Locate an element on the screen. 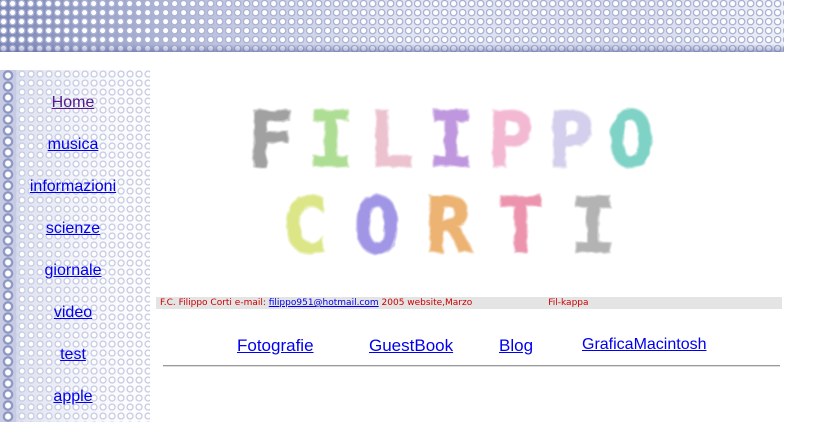 The image size is (820, 430). nav-link-apple: apple is located at coordinates (72, 396).